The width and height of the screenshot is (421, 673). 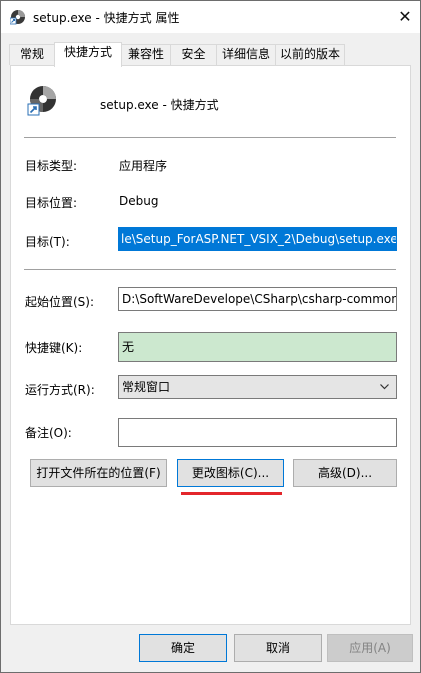 What do you see at coordinates (88, 54) in the screenshot?
I see `tab-shortcut: 快捷方式` at bounding box center [88, 54].